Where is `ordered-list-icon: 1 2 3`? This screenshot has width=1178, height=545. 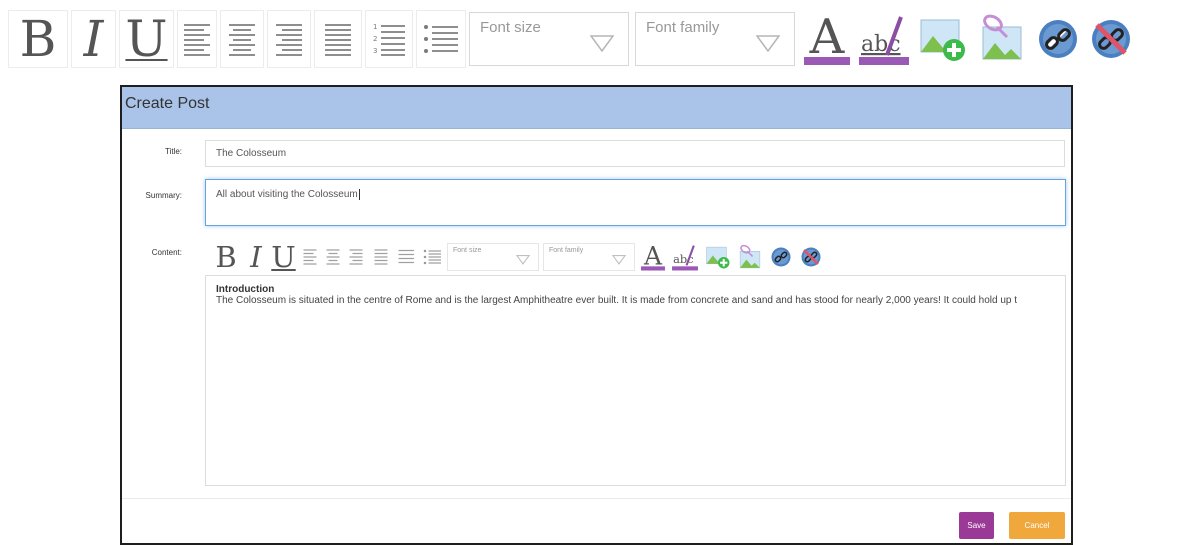
ordered-list-icon: 1 2 3 is located at coordinates (389, 39).